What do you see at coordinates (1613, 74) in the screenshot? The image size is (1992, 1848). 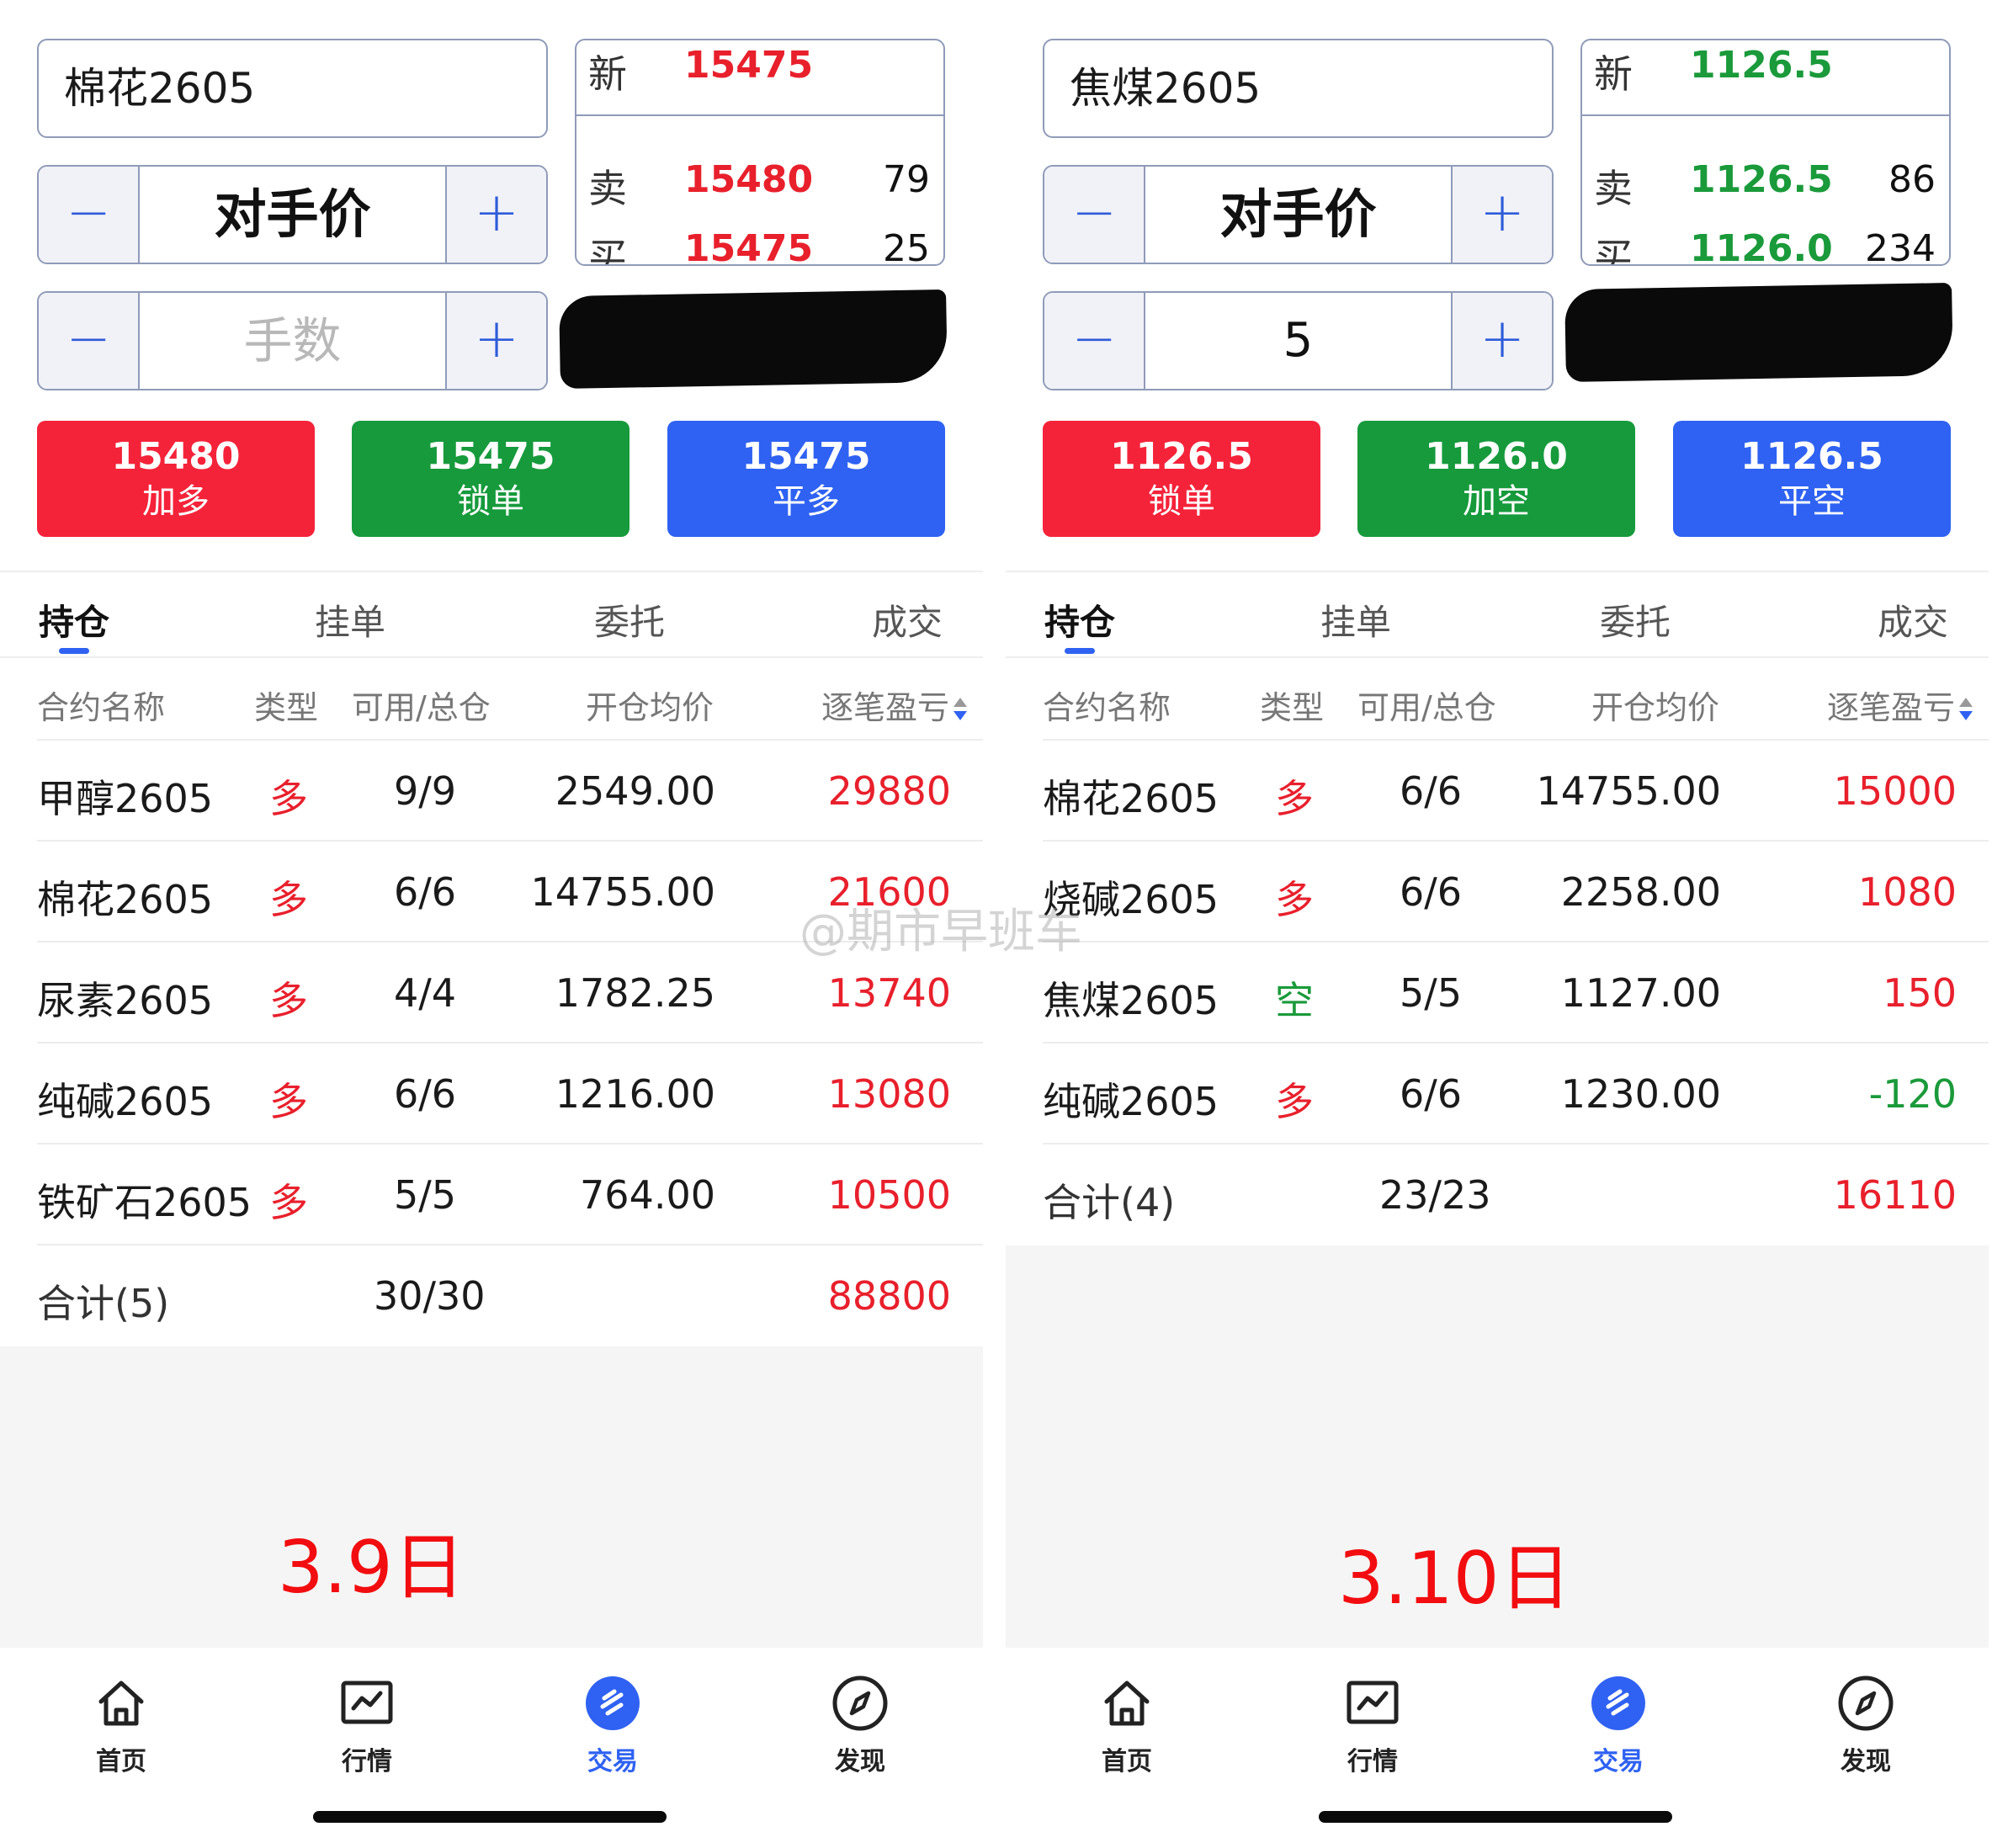 I see `last-label: 新` at bounding box center [1613, 74].